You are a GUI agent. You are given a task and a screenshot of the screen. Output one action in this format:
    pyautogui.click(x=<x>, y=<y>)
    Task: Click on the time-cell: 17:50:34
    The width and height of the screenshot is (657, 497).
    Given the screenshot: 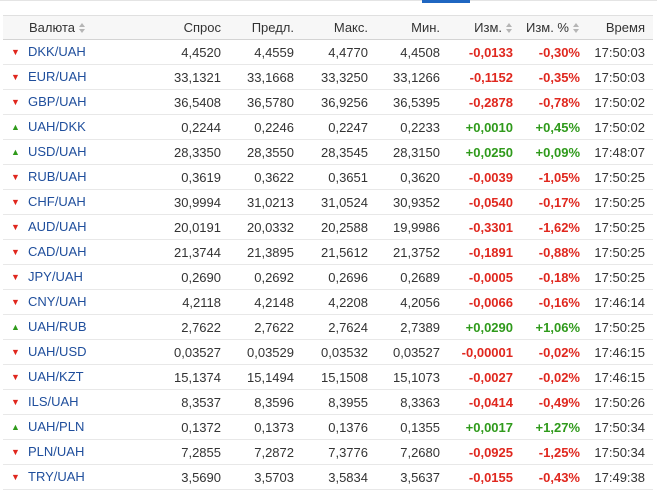 What is the action you would take?
    pyautogui.click(x=621, y=427)
    